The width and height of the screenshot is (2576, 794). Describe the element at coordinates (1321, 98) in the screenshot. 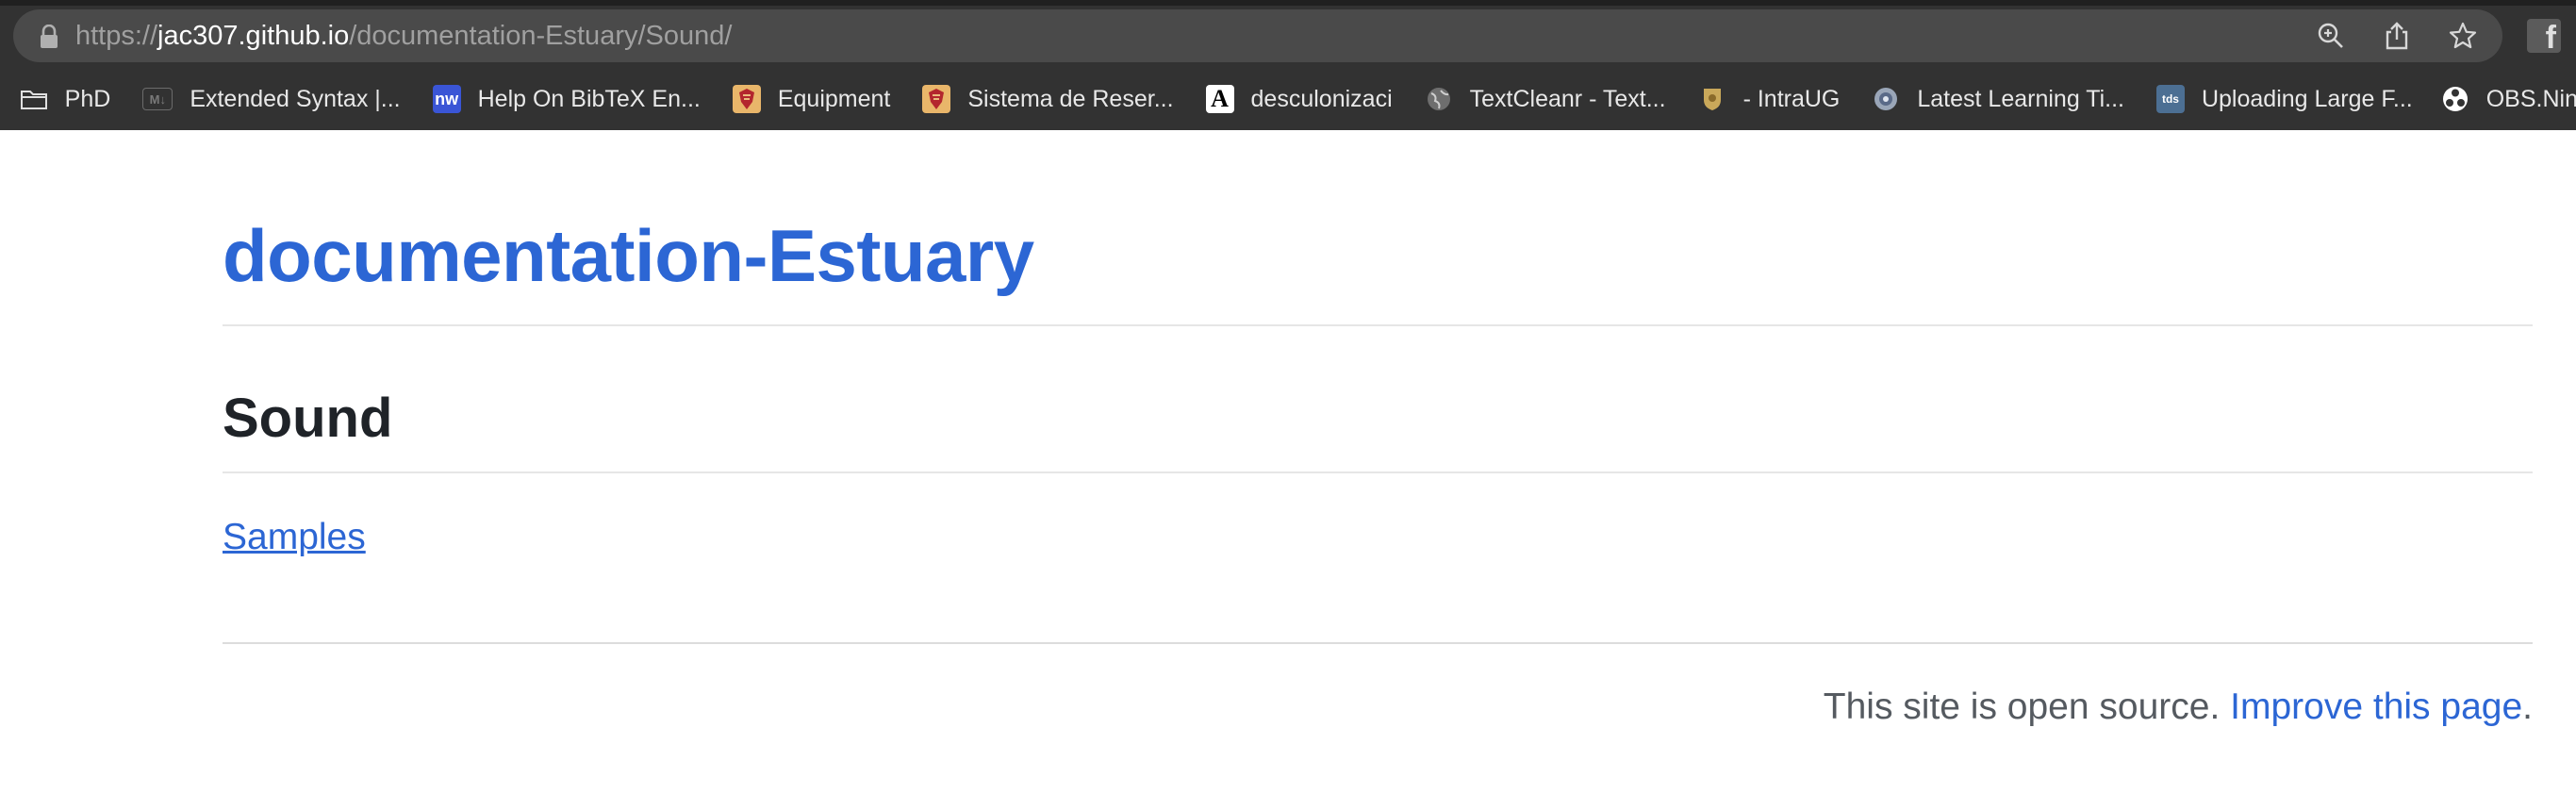

I see `bookmark-label: desculonizaci` at that location.